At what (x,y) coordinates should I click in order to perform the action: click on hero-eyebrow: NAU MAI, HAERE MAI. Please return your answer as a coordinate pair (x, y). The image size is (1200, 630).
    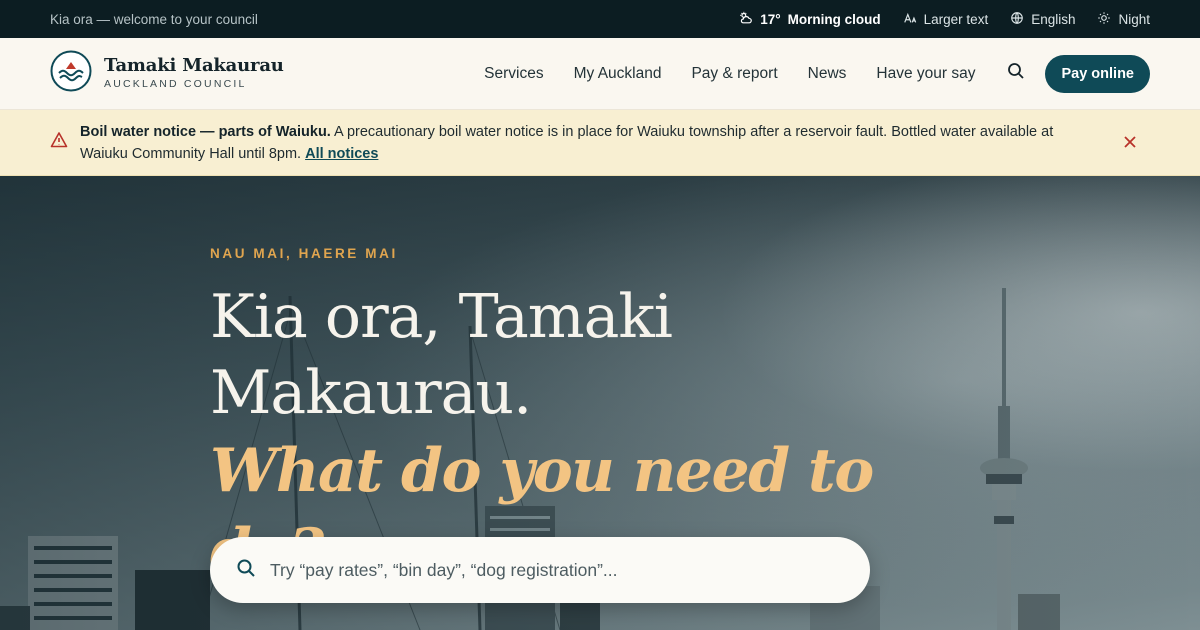
    Looking at the image, I should click on (304, 253).